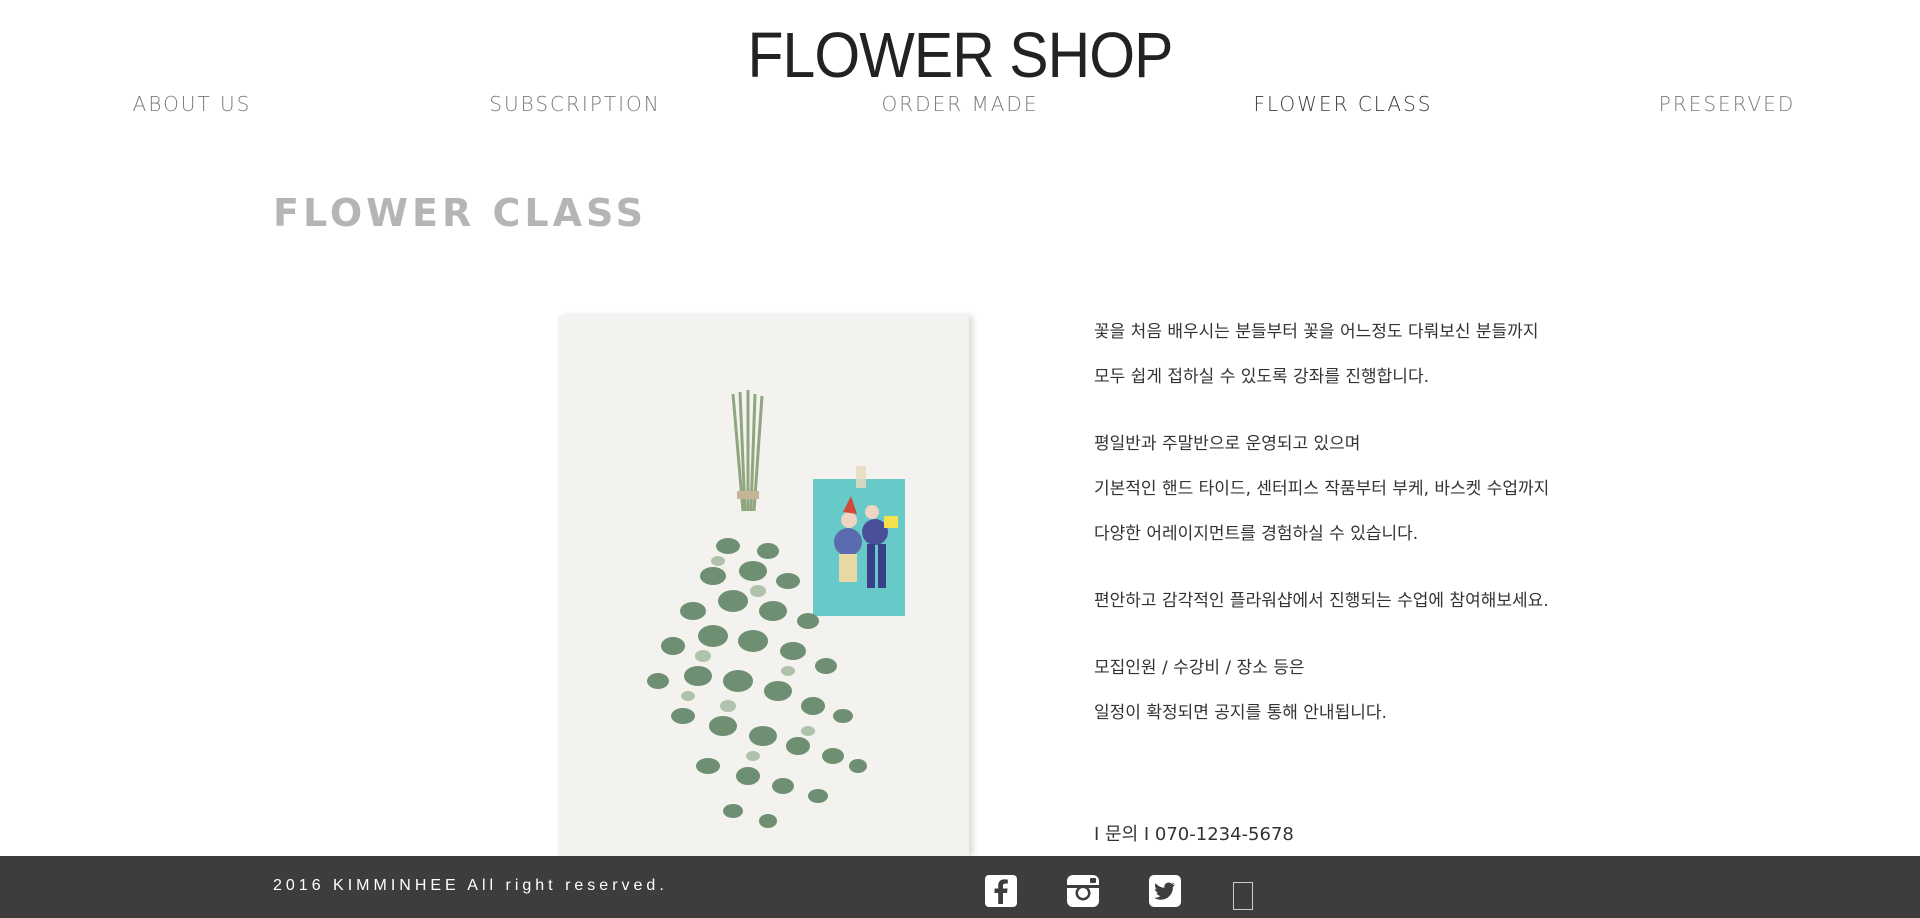 The width and height of the screenshot is (1920, 918). What do you see at coordinates (1165, 891) in the screenshot?
I see `twitter-icon` at bounding box center [1165, 891].